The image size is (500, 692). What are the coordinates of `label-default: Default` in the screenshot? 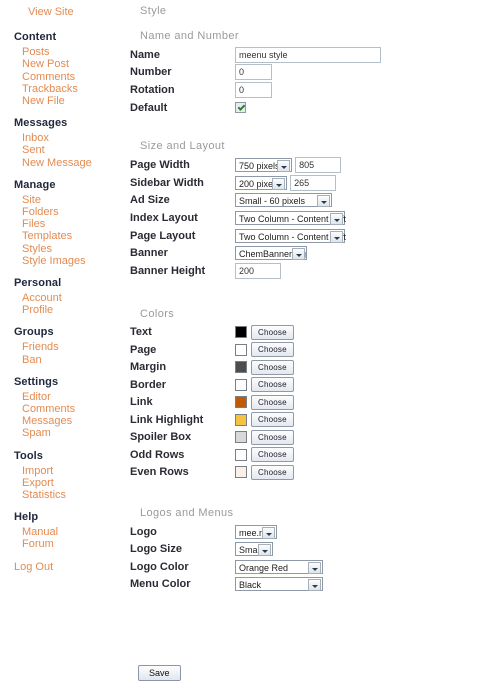 It's located at (149, 107).